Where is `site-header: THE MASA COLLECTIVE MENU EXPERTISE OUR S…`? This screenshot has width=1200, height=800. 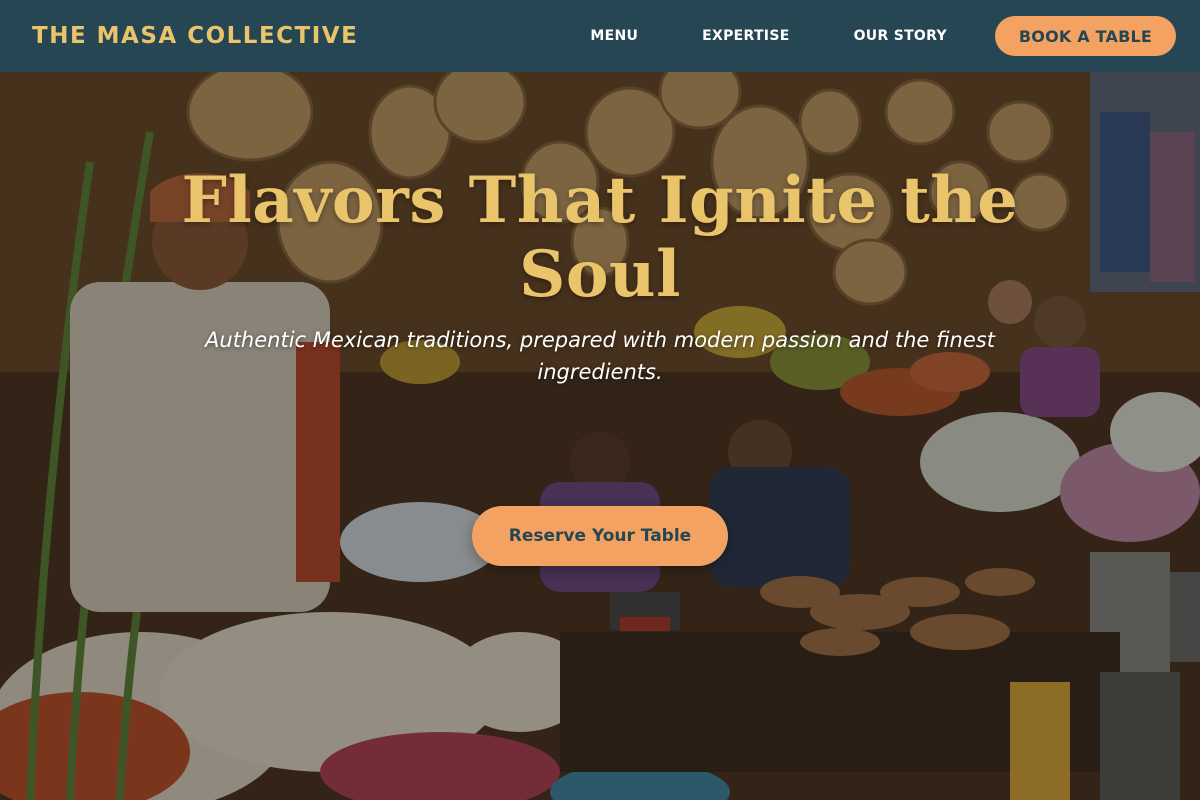
site-header: THE MASA COLLECTIVE MENU EXPERTISE OUR S… is located at coordinates (600, 36).